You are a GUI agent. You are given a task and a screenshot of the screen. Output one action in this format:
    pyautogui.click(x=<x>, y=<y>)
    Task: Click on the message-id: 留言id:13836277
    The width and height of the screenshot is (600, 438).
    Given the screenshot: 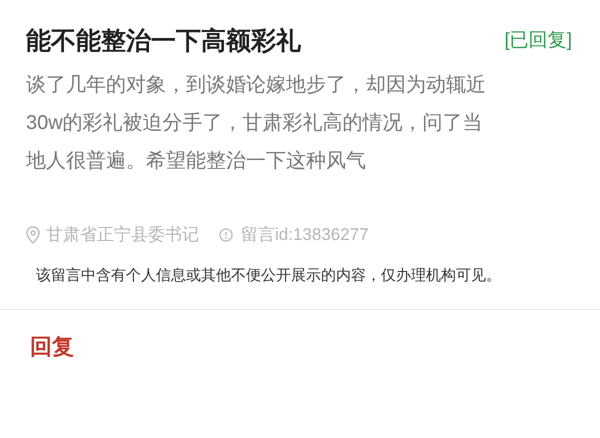 What is the action you would take?
    pyautogui.click(x=305, y=235)
    